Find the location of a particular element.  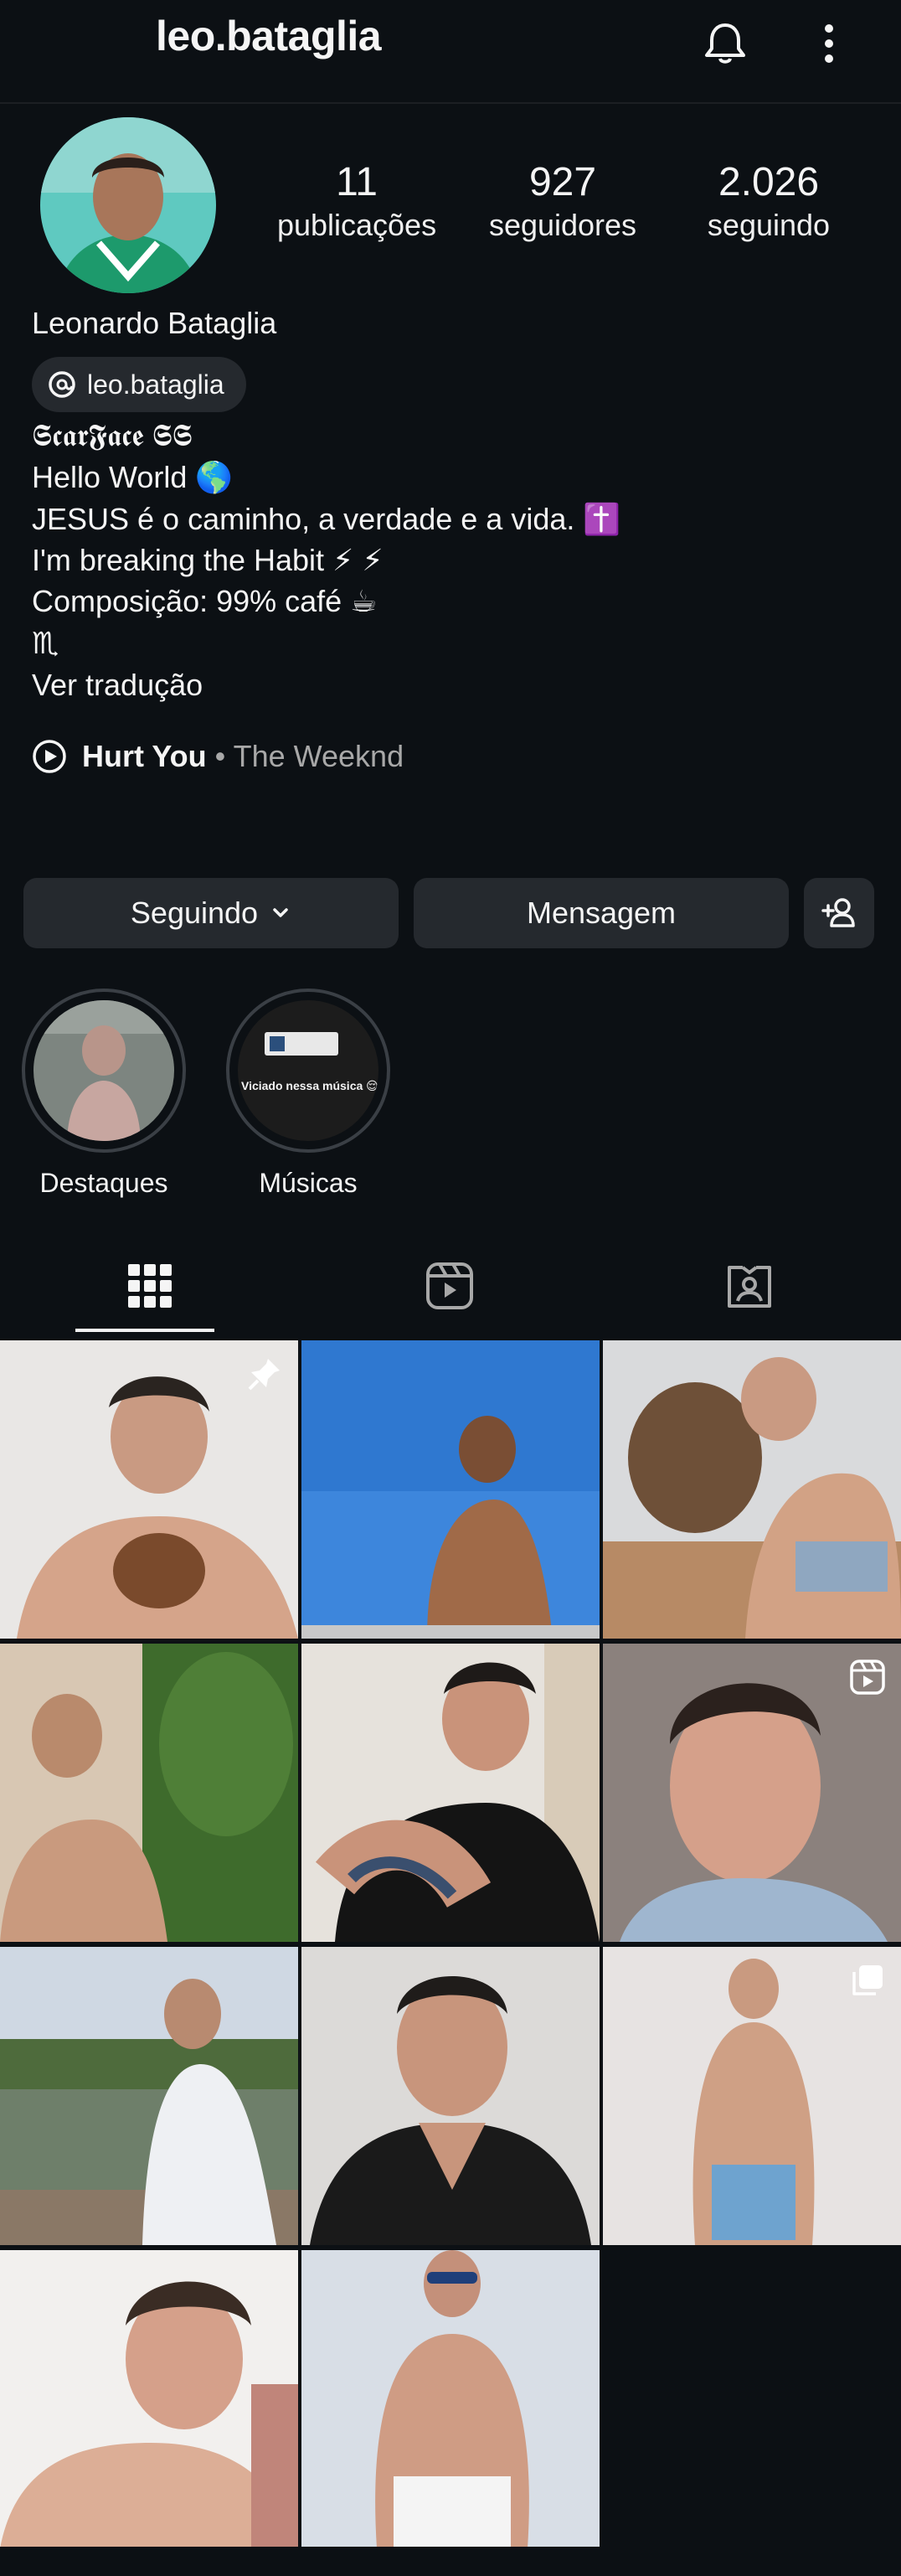

threads-link: leo.bataglia is located at coordinates (139, 384).